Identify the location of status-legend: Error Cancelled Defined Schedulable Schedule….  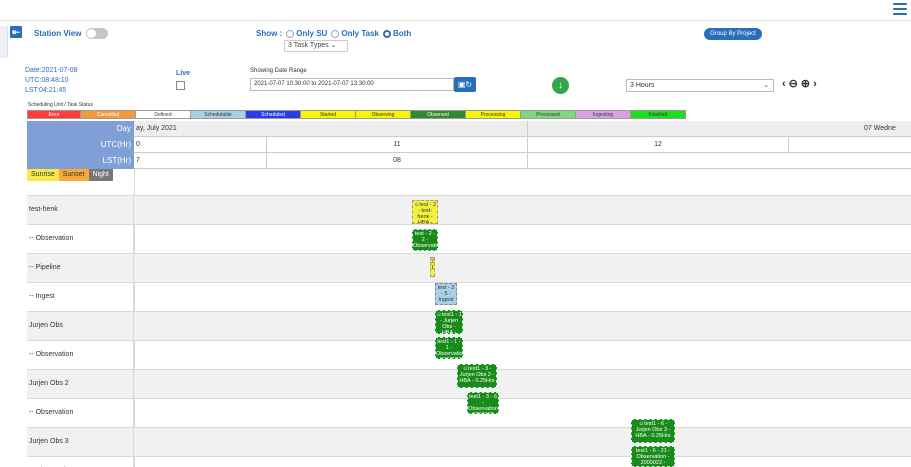
(356, 114).